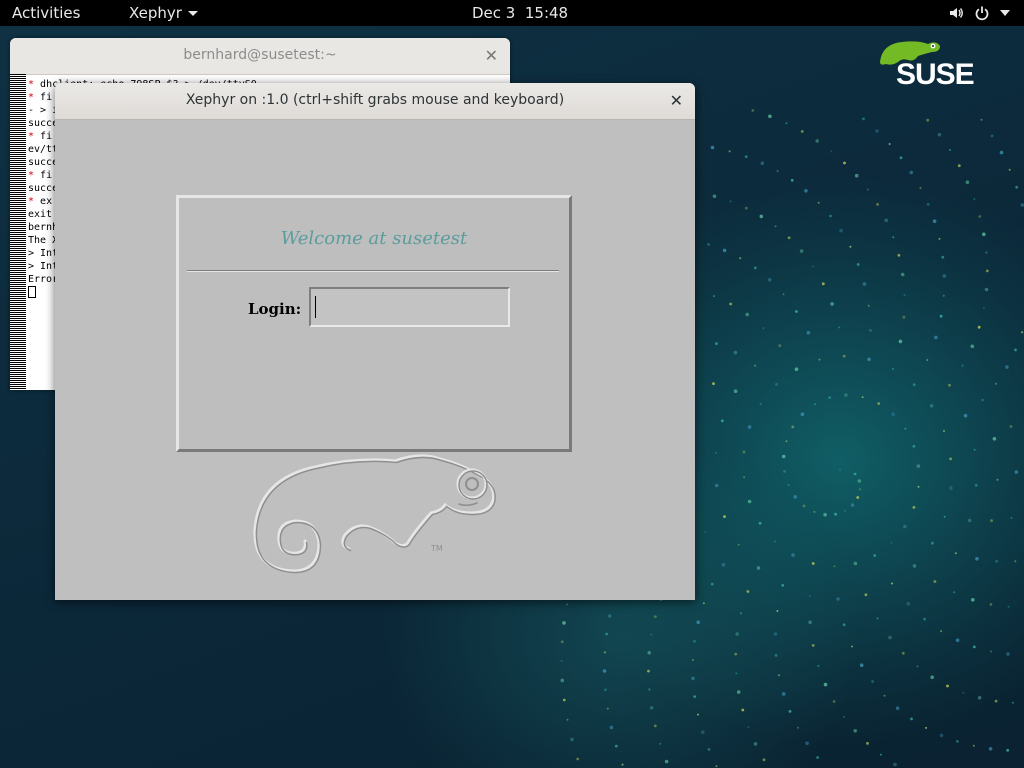 The image size is (1024, 768). Describe the element at coordinates (43, 110) in the screenshot. I see `terminal-line-text: - > i` at that location.